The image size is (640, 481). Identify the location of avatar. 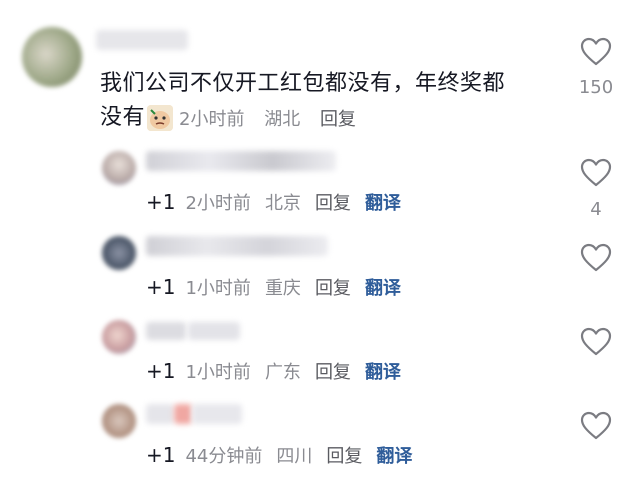
(52, 57).